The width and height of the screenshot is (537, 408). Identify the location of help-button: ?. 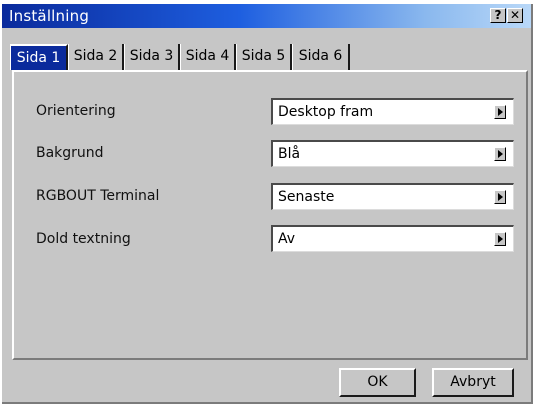
(498, 15).